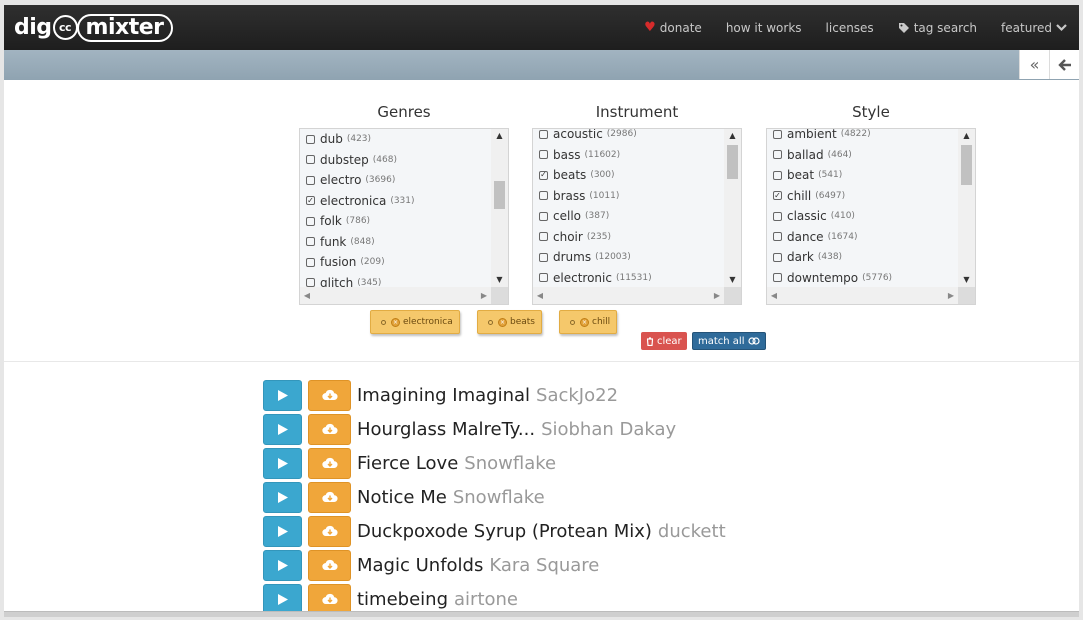 The image size is (1083, 620). I want to click on genres-scrollbar: ▲ ▼, so click(499, 208).